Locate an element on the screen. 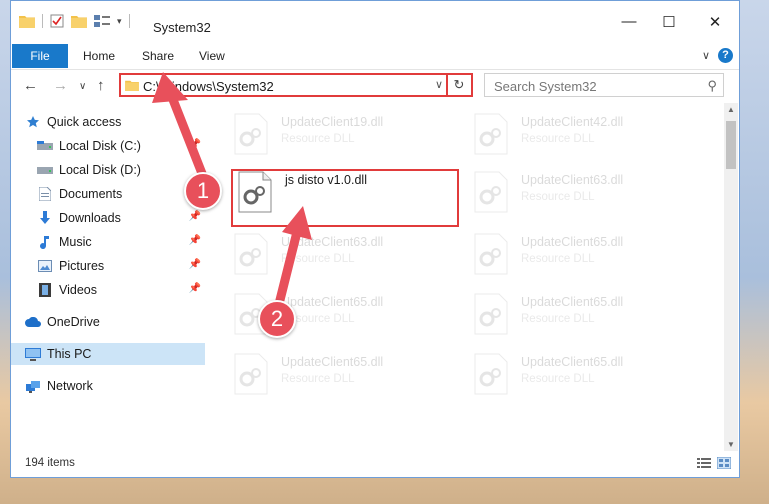 The width and height of the screenshot is (769, 504). arrow-1-head is located at coordinates (170, 87).